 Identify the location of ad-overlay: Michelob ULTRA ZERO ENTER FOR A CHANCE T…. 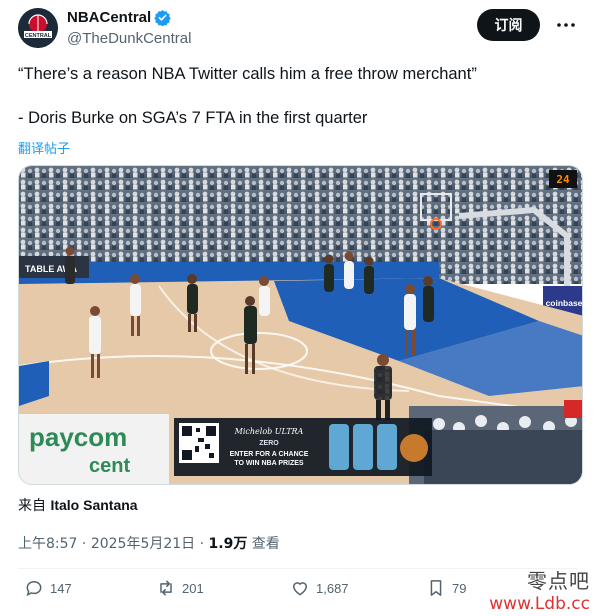
(303, 447).